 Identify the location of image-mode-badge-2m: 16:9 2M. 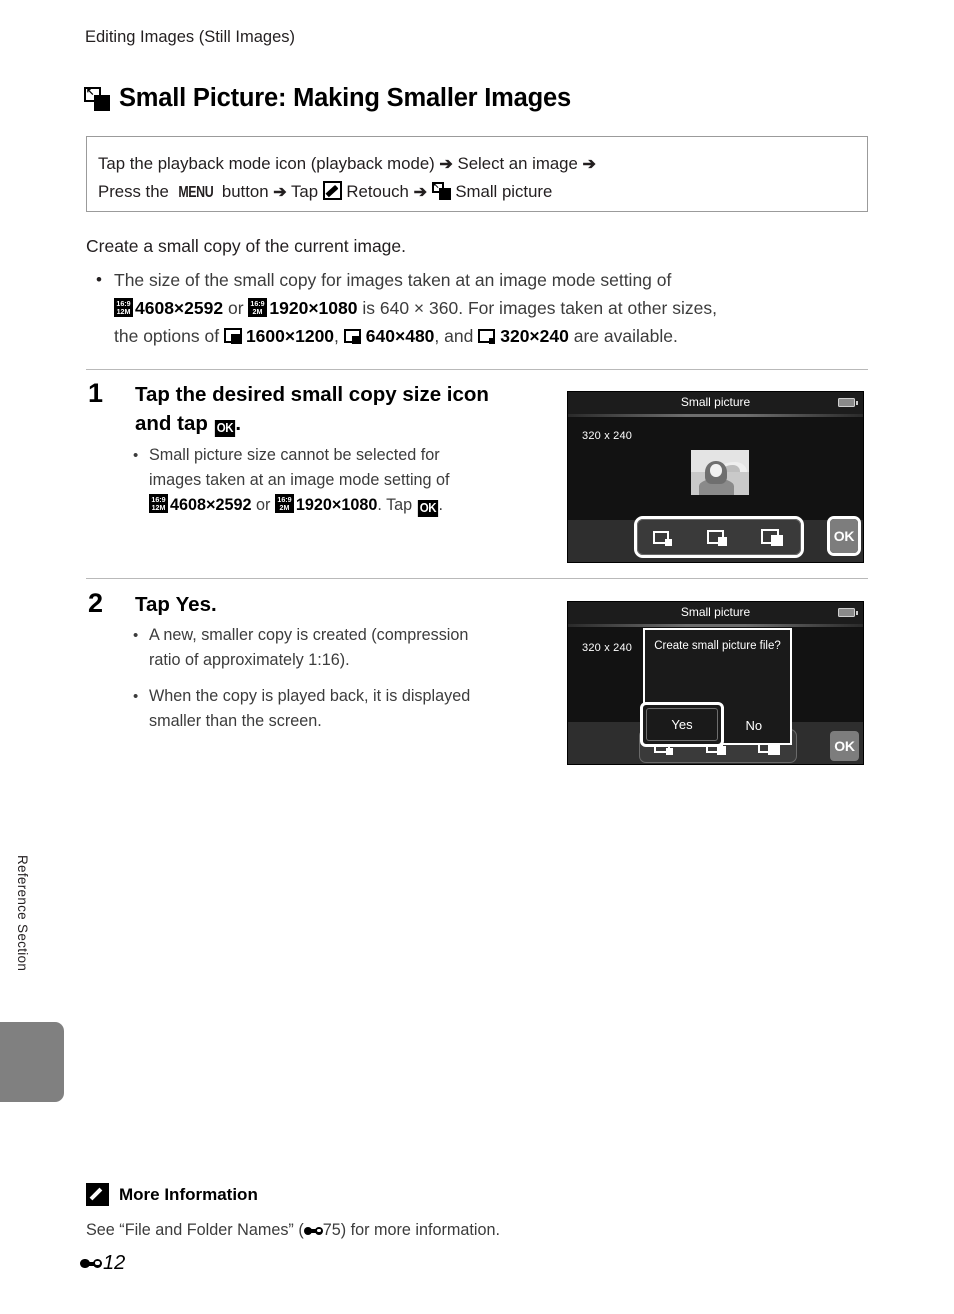
(284, 503).